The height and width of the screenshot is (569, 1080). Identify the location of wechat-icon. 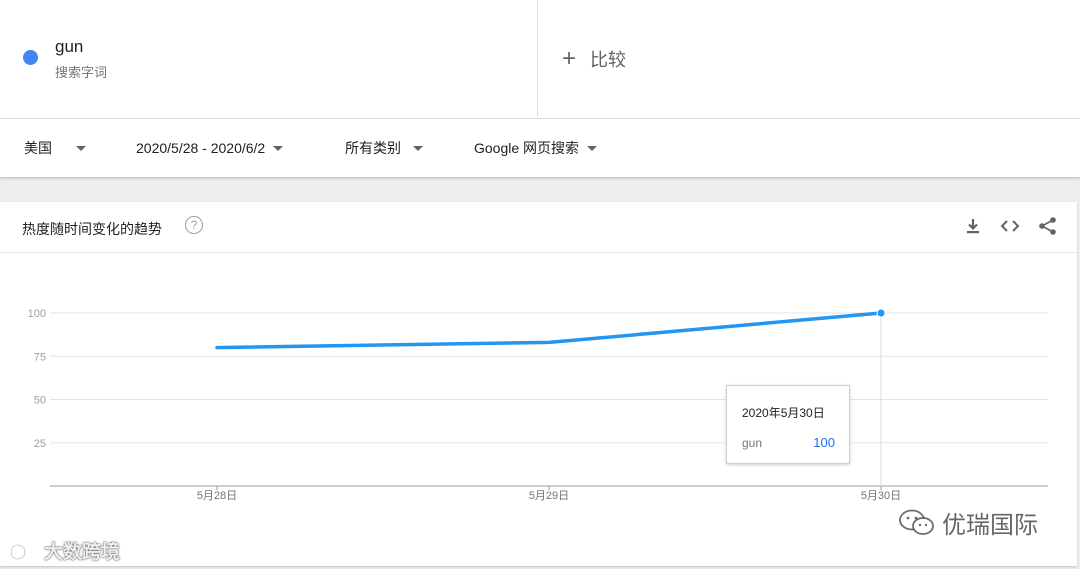
(916, 522).